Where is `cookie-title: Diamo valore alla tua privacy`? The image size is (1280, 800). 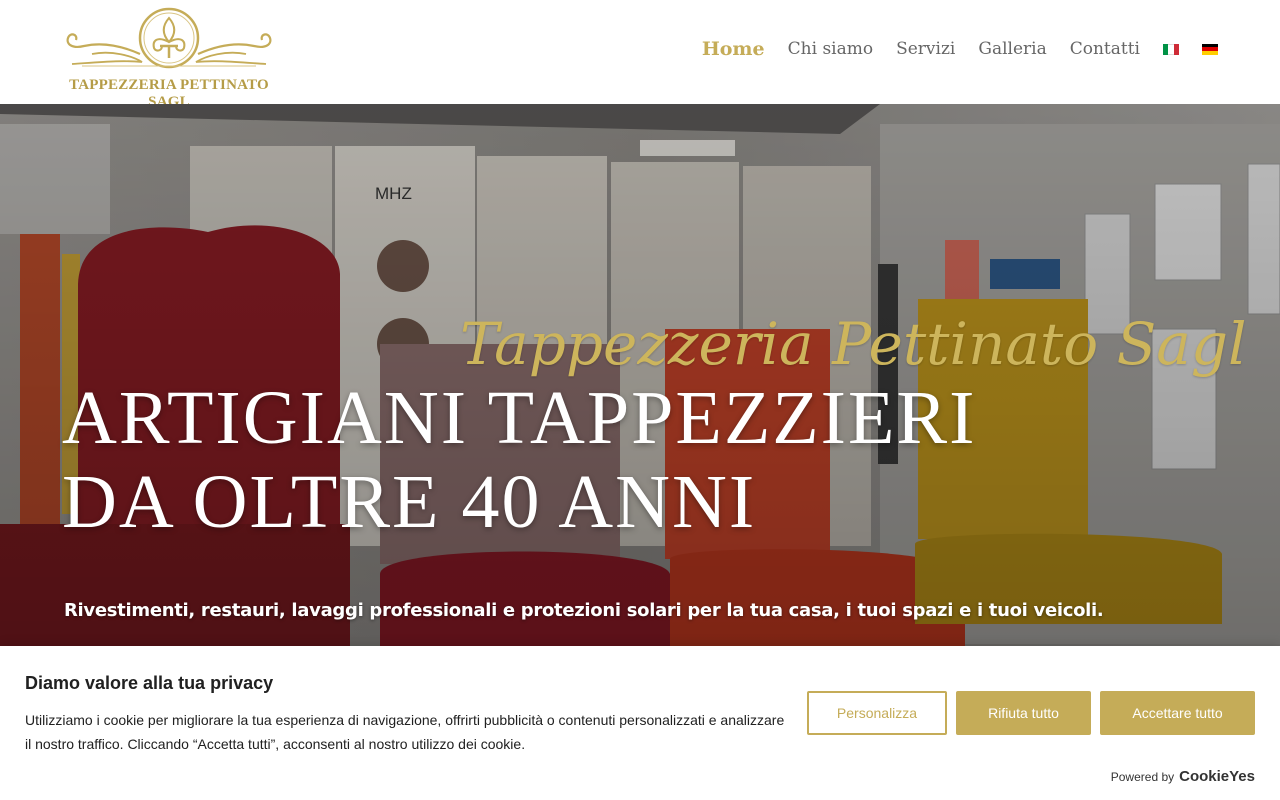 cookie-title: Diamo valore alla tua privacy is located at coordinates (149, 683).